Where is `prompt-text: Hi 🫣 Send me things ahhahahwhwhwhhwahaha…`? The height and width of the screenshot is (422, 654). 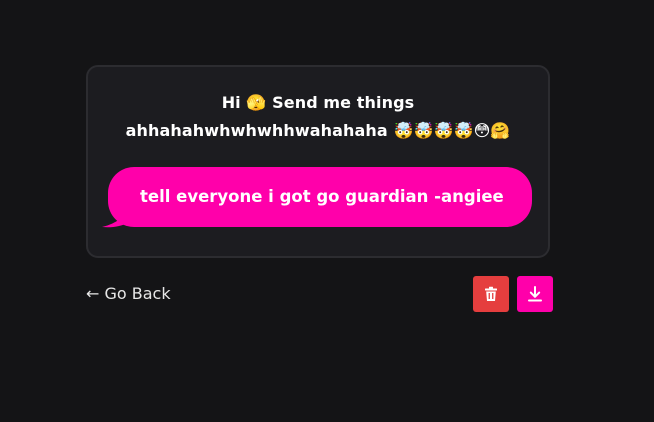
prompt-text: Hi 🫣 Send me things ahhahahwhwhwhhwahaha… is located at coordinates (318, 117).